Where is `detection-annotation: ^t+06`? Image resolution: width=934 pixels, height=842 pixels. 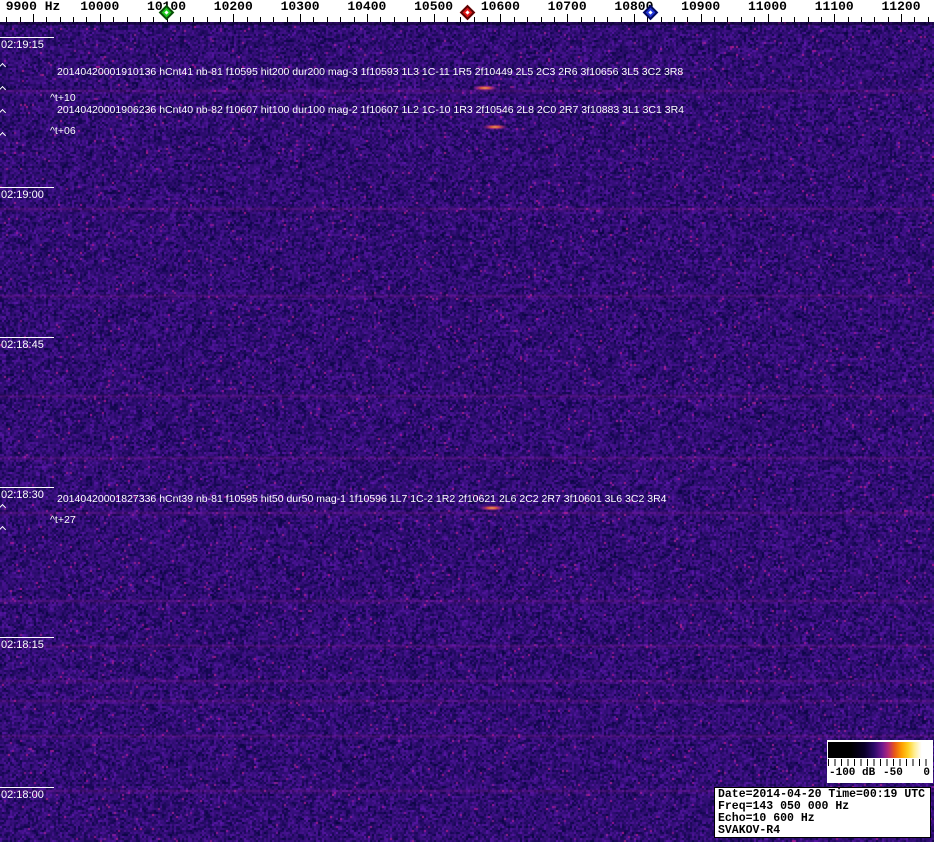
detection-annotation: ^t+06 is located at coordinates (63, 131).